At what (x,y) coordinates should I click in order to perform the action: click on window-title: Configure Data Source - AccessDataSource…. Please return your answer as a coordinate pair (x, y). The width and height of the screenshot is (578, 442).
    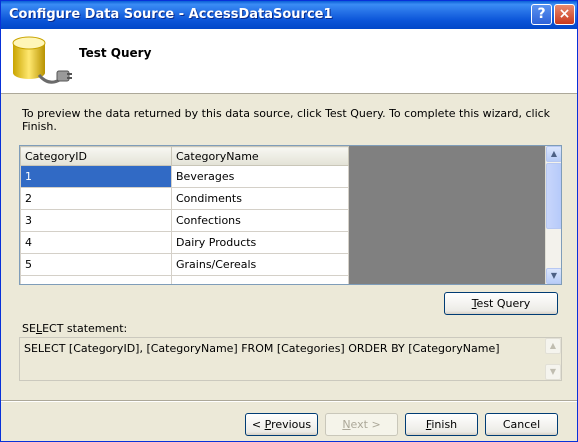
    Looking at the image, I should click on (171, 14).